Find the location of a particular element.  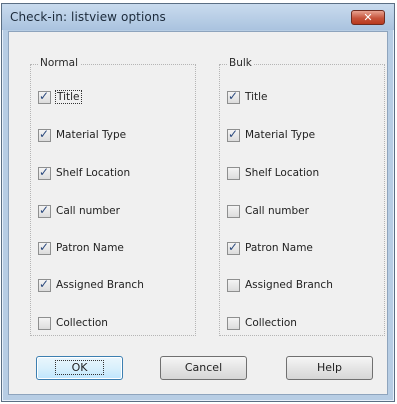

bulk-title-option: Title is located at coordinates (247, 97).